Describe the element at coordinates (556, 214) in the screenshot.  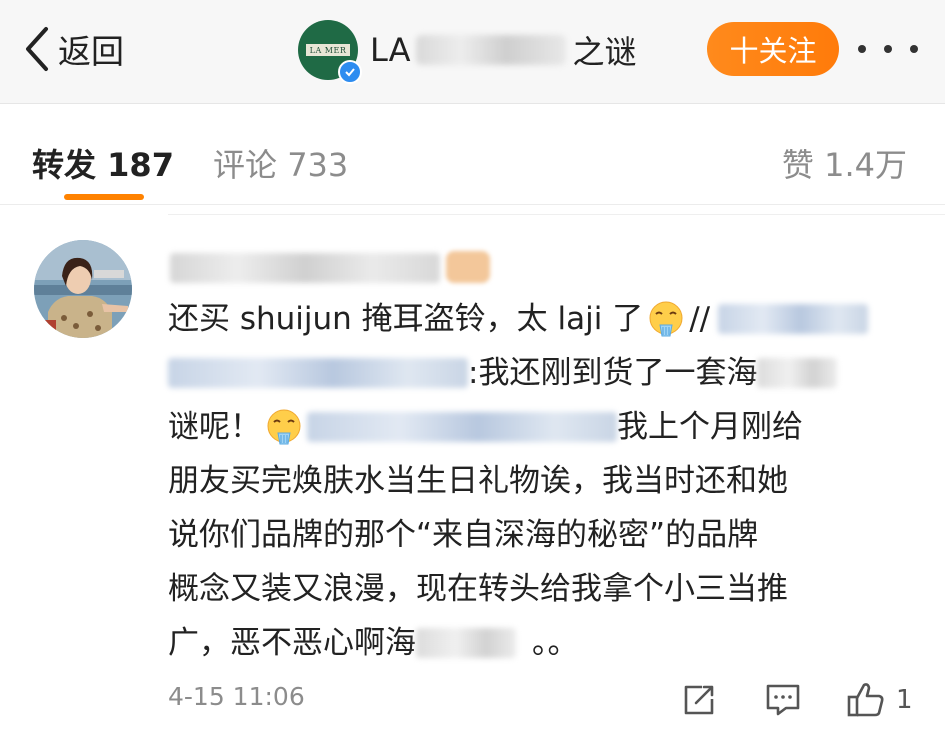
I see `divider` at that location.